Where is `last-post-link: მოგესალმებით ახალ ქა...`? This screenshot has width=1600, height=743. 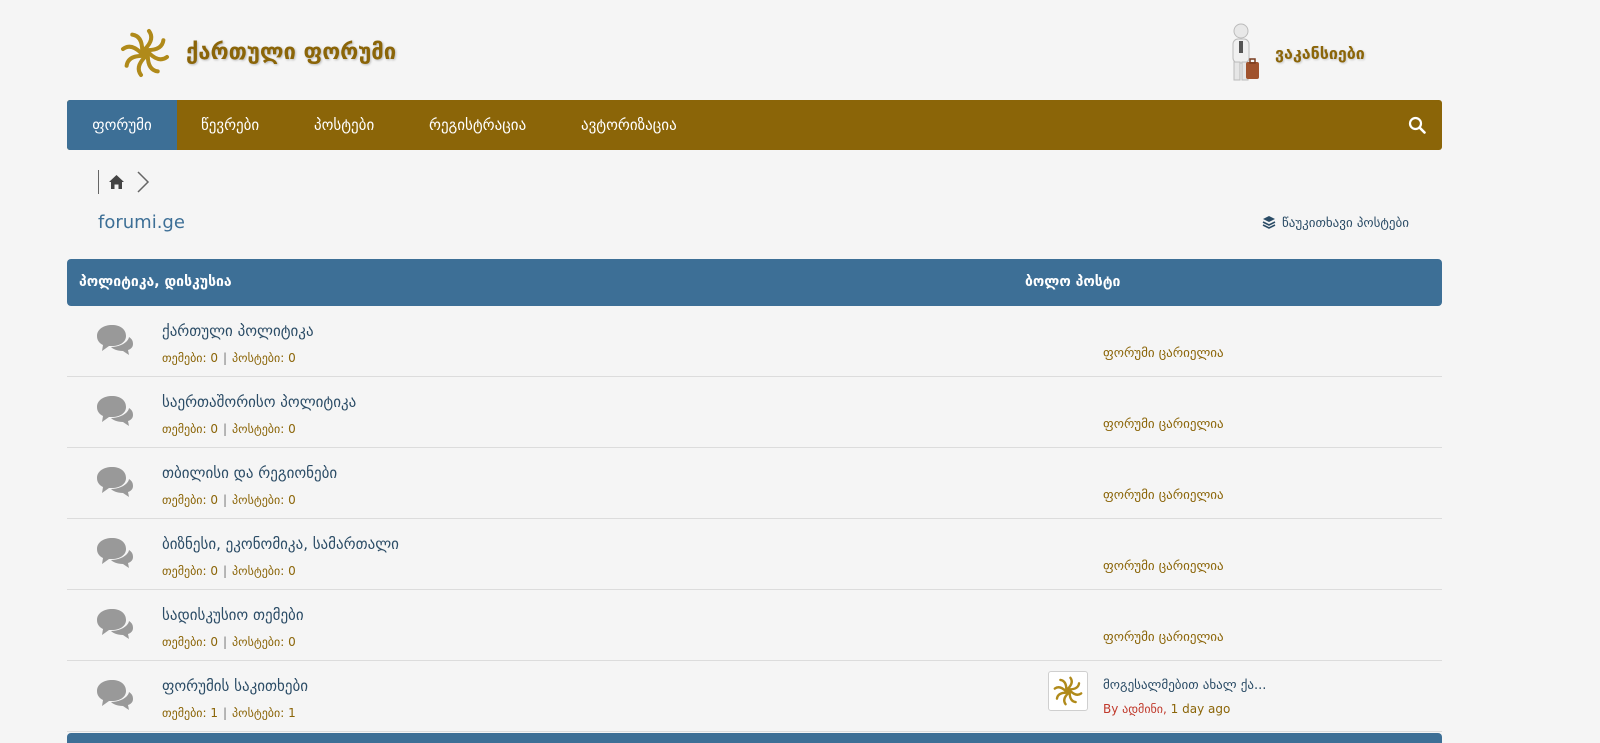
last-post-link: მოგესალმებით ახალ ქა... is located at coordinates (1184, 685).